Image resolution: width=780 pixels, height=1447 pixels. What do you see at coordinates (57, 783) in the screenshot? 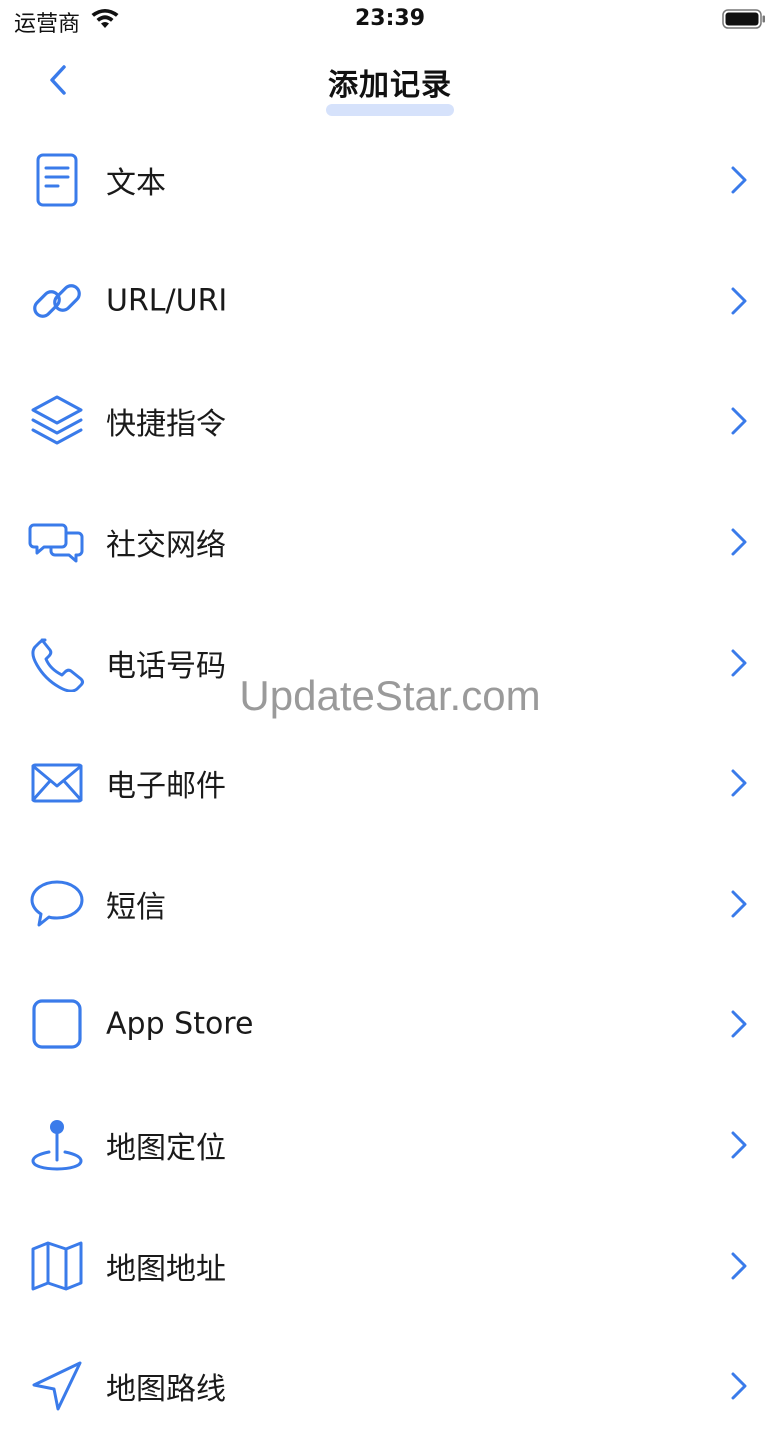
I see `envelope-icon` at bounding box center [57, 783].